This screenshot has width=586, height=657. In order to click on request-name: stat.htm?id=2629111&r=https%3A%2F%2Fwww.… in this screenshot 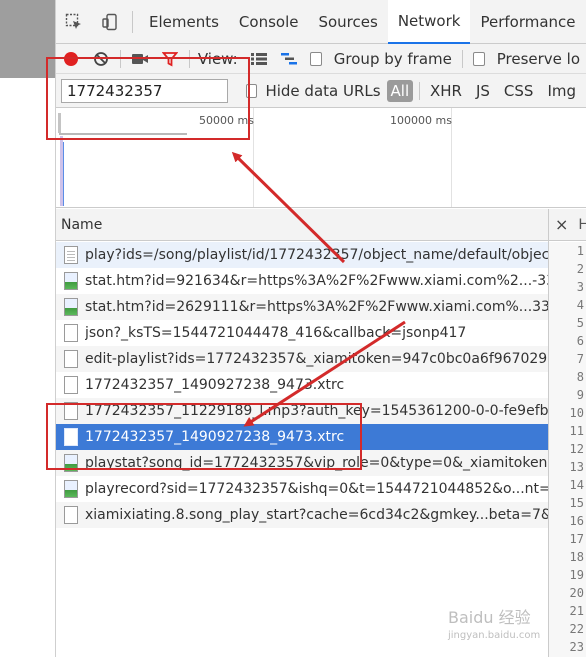, I will do `click(316, 307)`.